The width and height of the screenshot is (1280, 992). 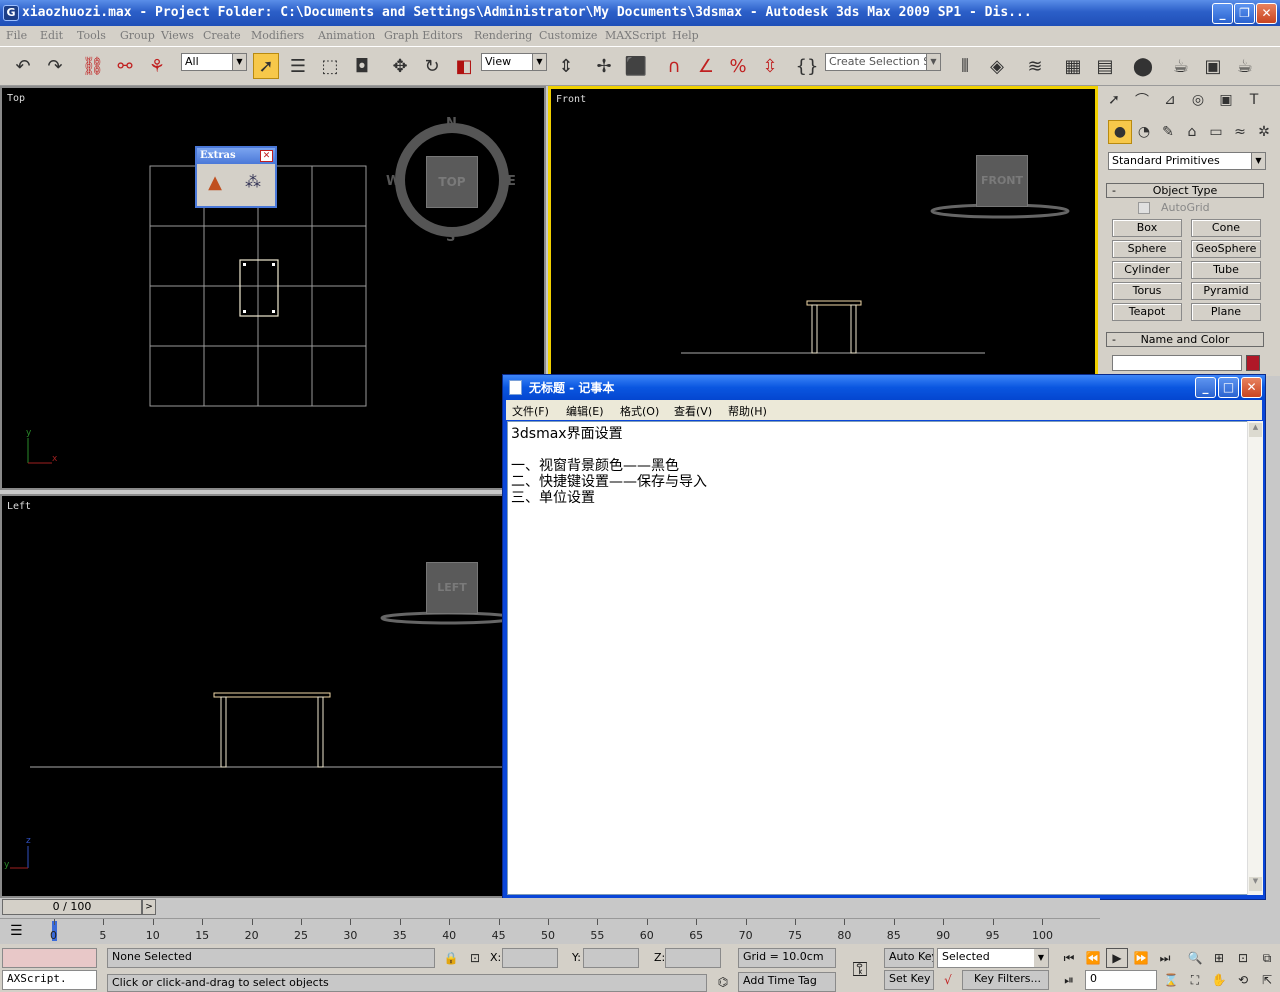 What do you see at coordinates (693, 958) in the screenshot?
I see `z-coordinate-input` at bounding box center [693, 958].